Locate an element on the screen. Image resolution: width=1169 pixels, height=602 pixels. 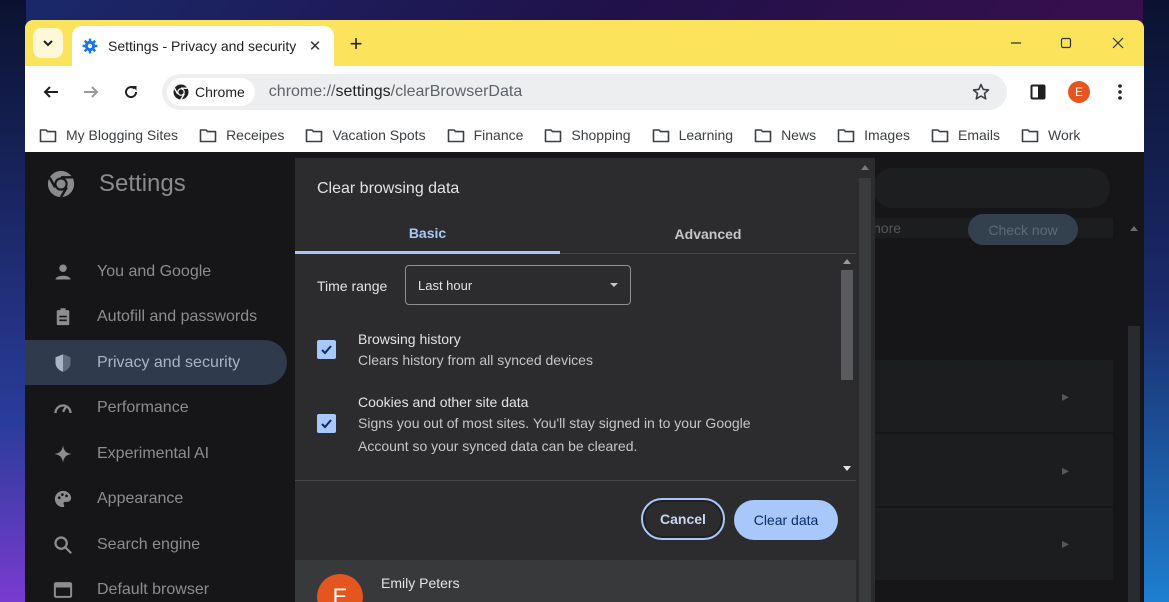
url-text: chrome://settings/clearBrowserData is located at coordinates (619, 92).